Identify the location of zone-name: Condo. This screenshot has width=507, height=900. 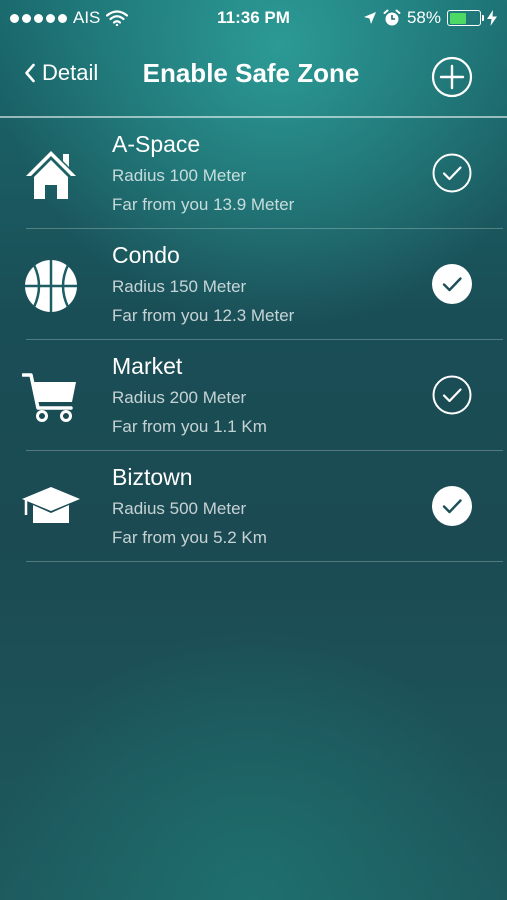
(146, 255).